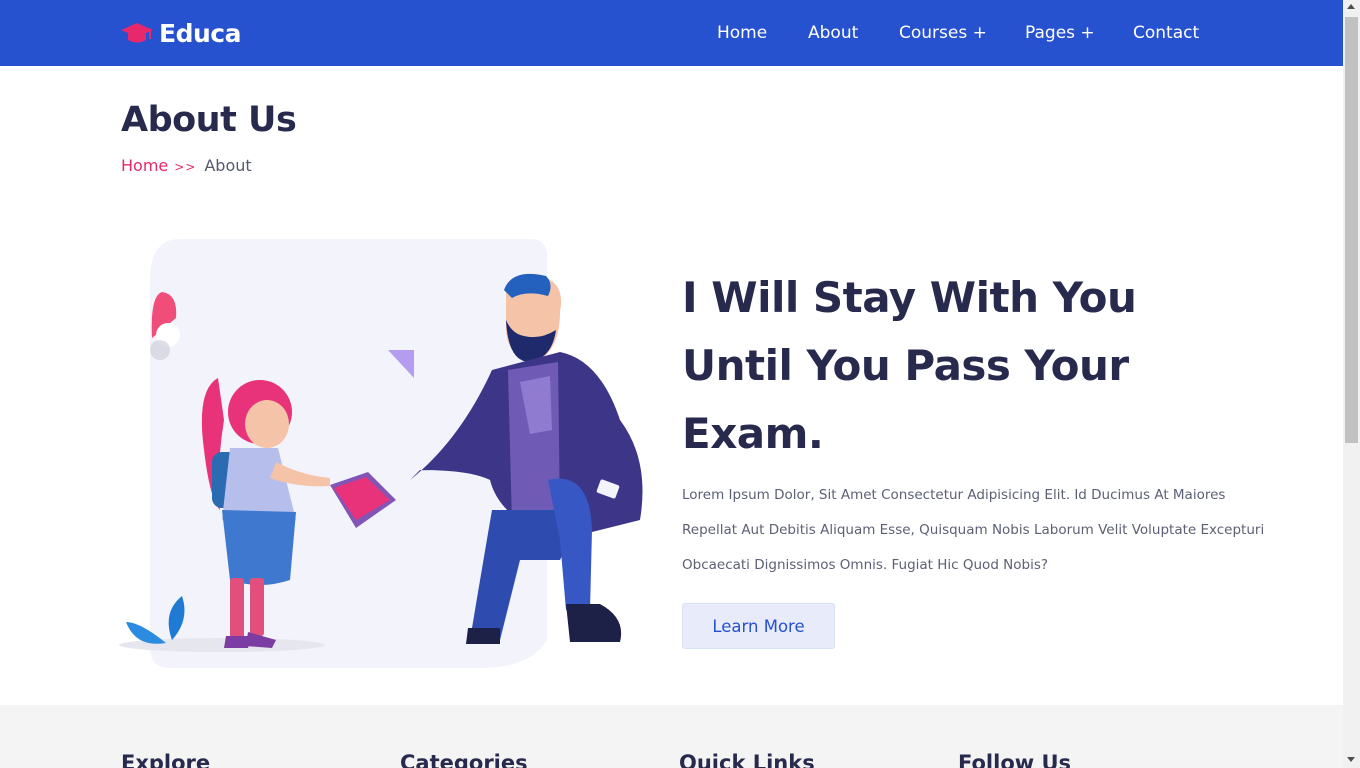  I want to click on footer-heading-explore: Explore, so click(166, 759).